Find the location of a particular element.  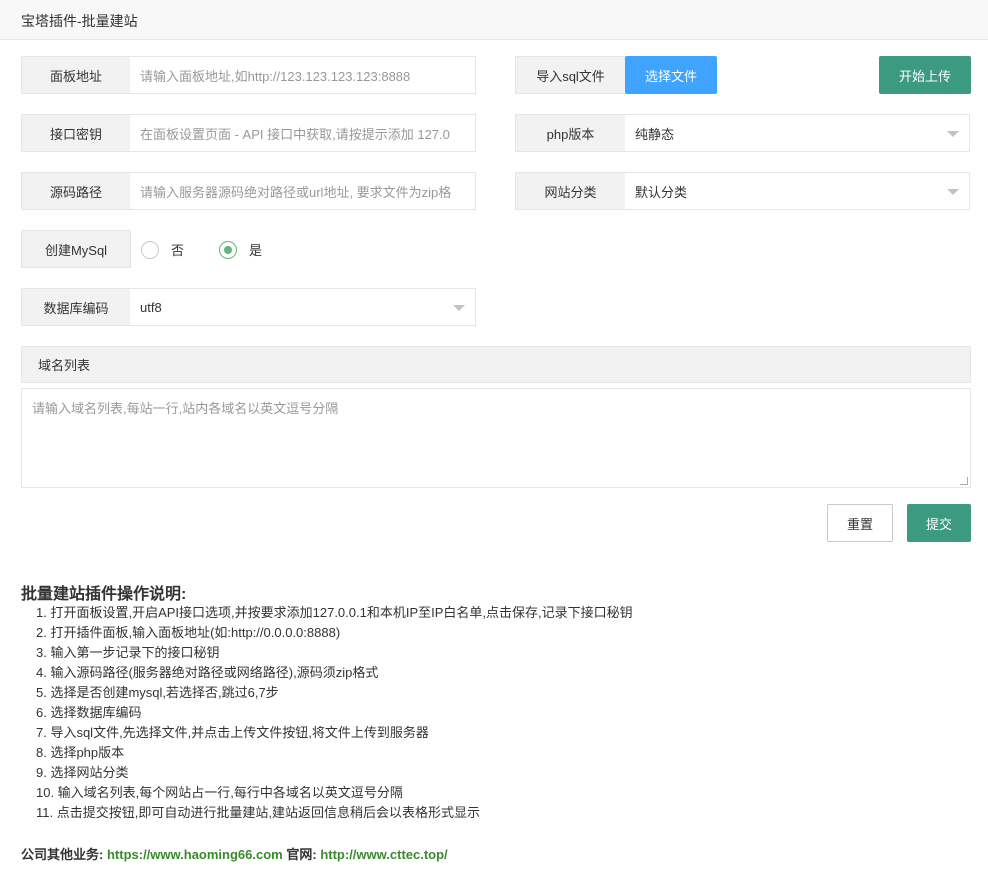

help-item: 9. 选择网站分类 is located at coordinates (82, 772).